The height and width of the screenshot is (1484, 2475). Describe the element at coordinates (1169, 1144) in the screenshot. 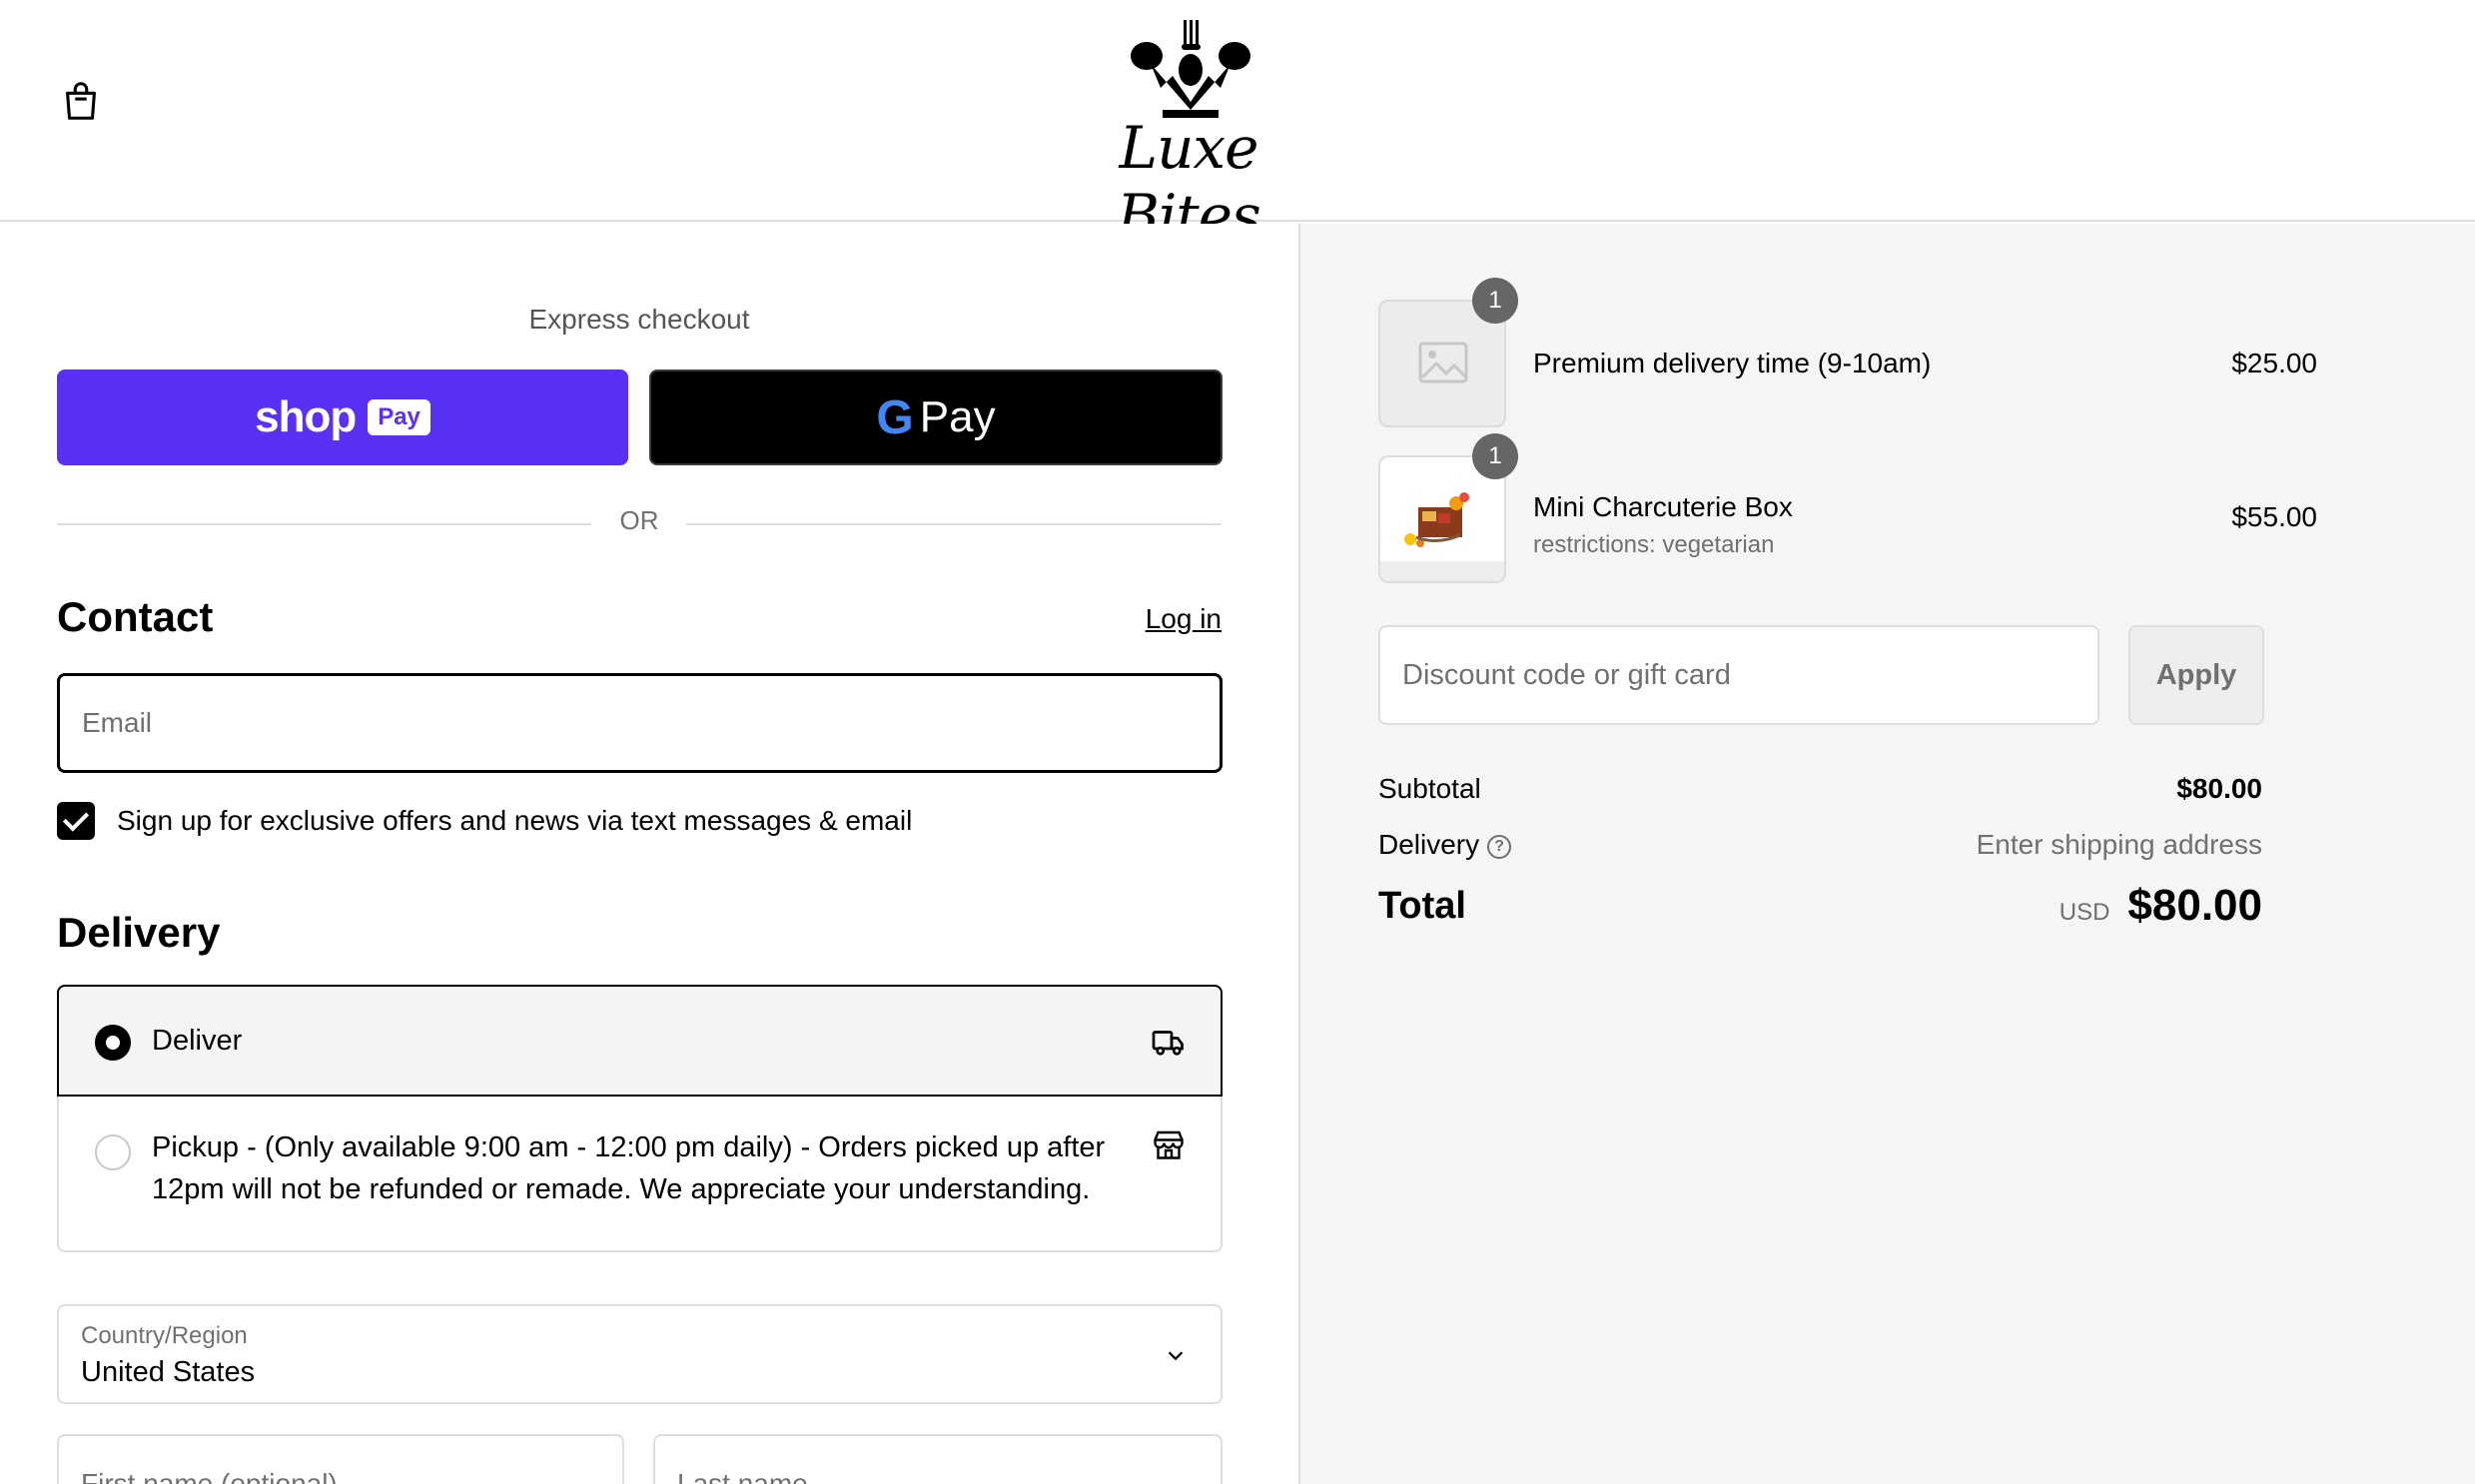

I see `store-icon` at that location.